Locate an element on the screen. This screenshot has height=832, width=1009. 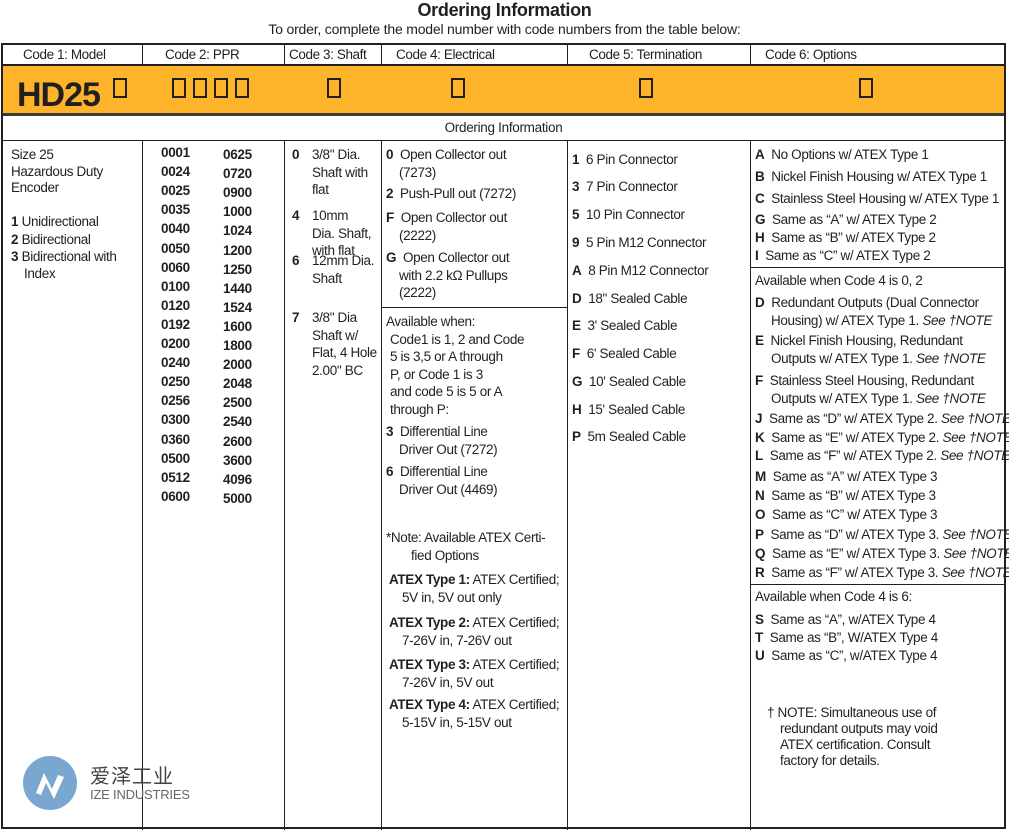
shaft-desc: Flat, 4 Hole is located at coordinates (344, 353).